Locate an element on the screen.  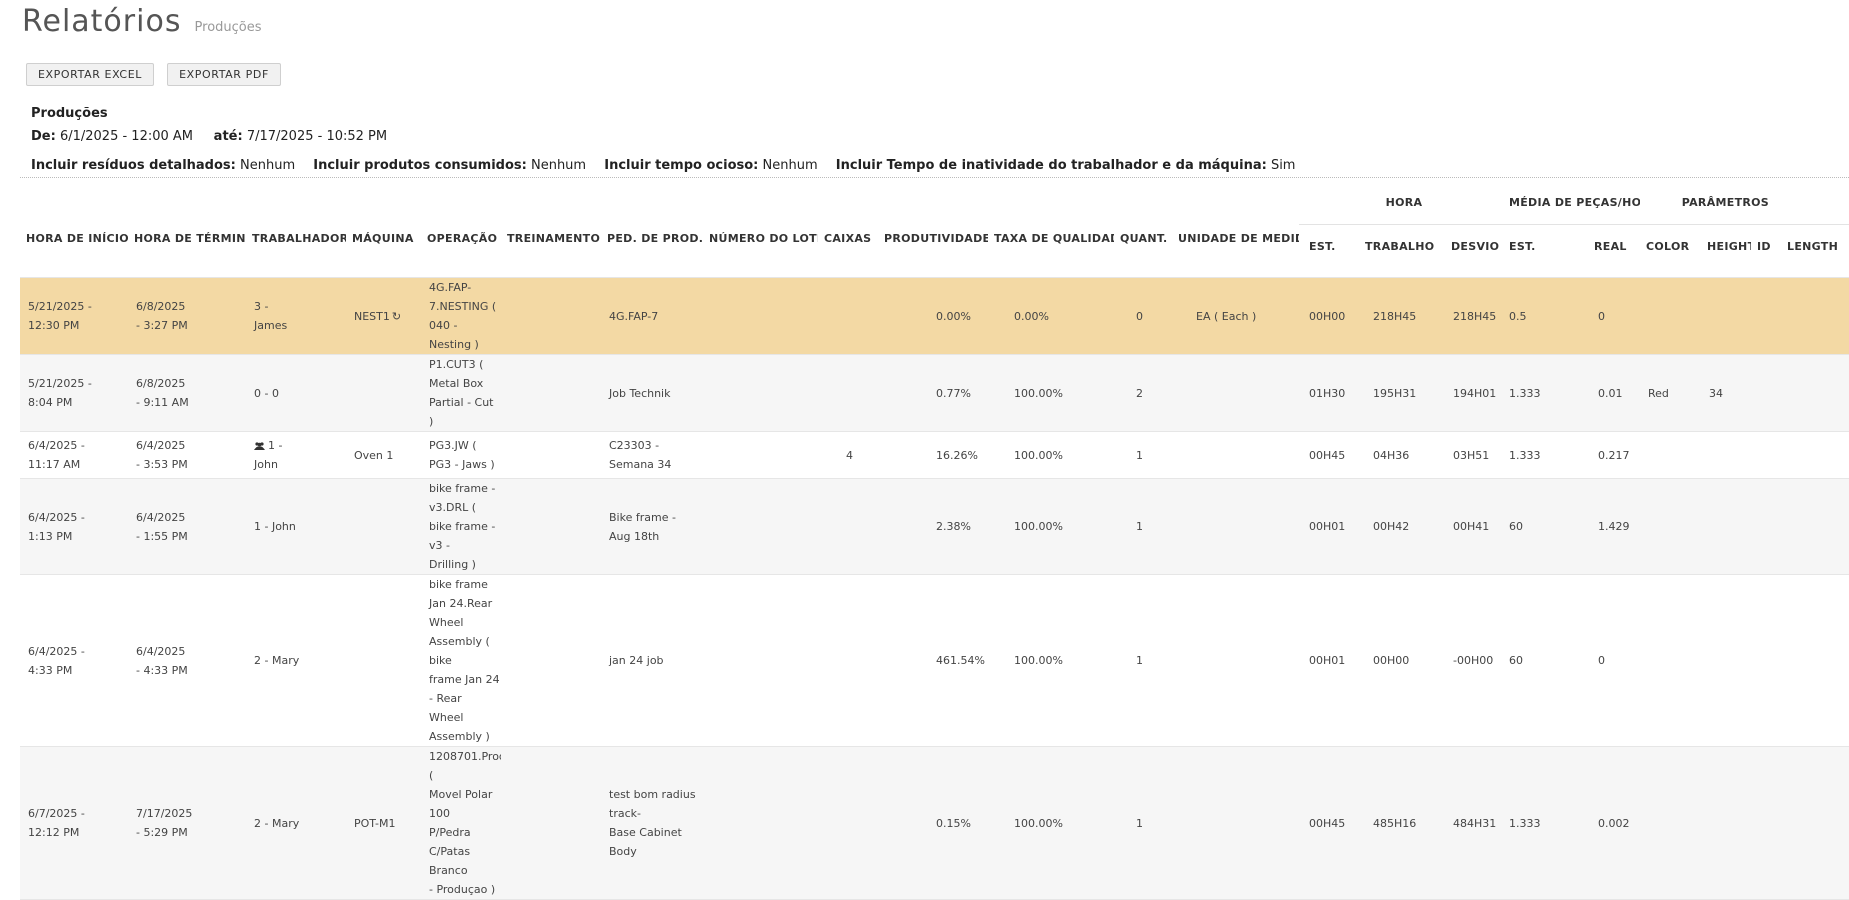
cell-operation: 4G.FAP-7.NESTING (040 - Nesting ) is located at coordinates (461, 316).